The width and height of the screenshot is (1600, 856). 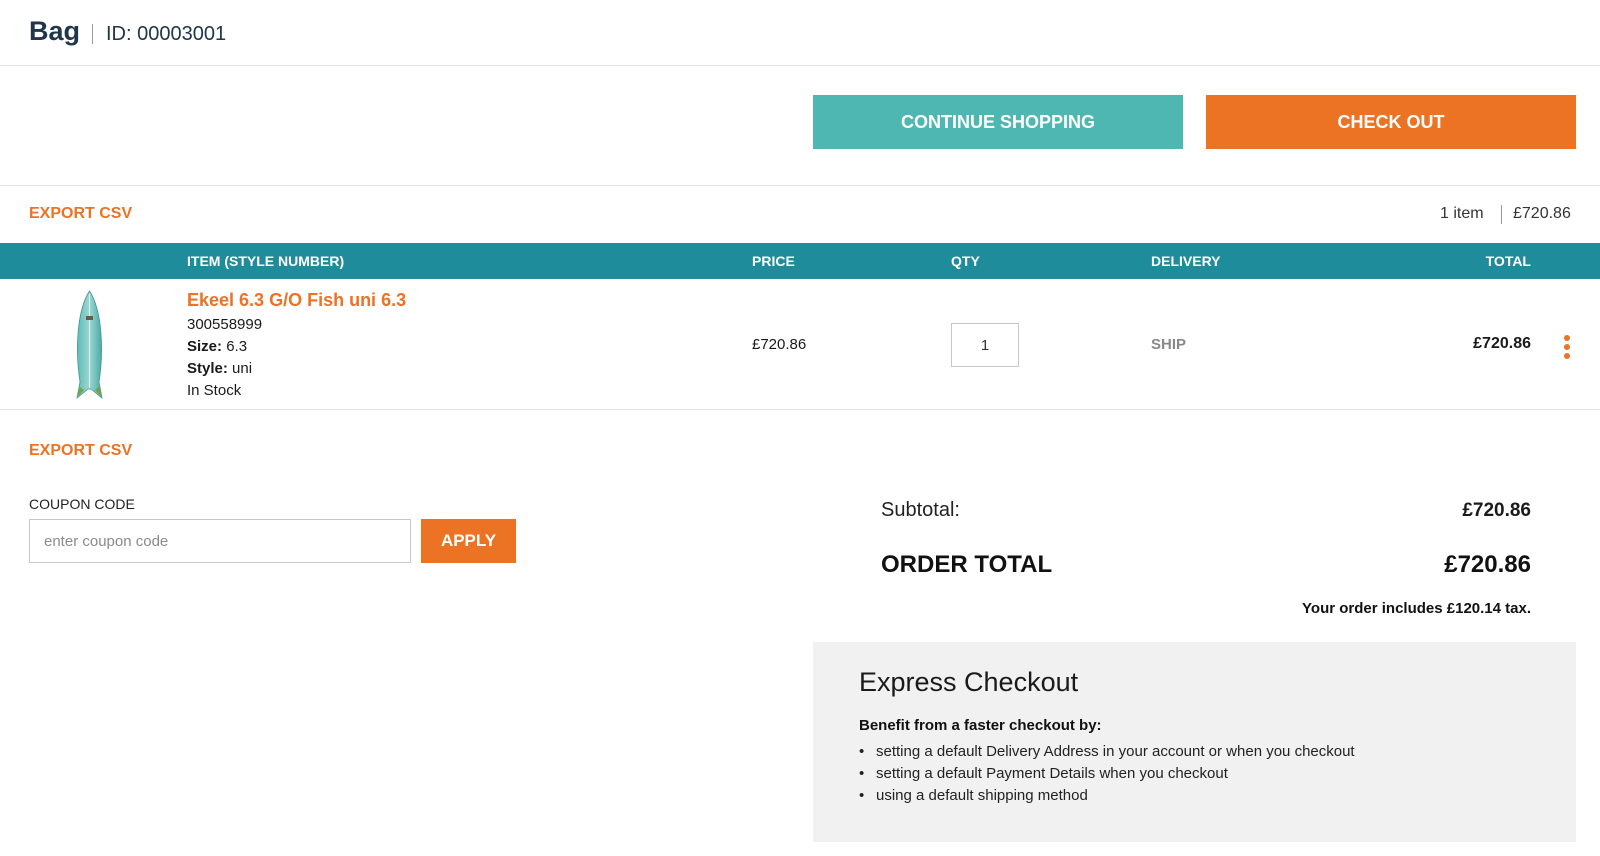 I want to click on coupon-code-input, so click(x=220, y=541).